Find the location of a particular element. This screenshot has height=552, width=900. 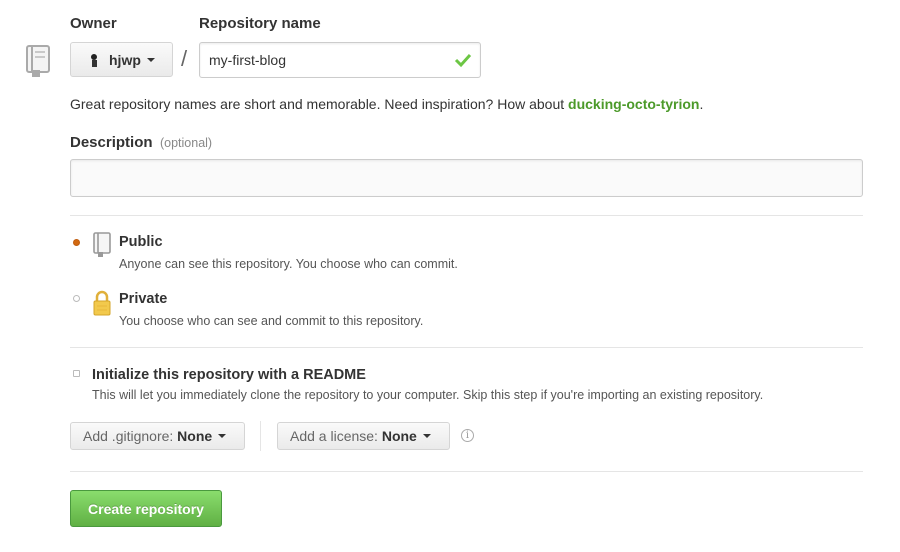

repo-book-icon is located at coordinates (39, 61).